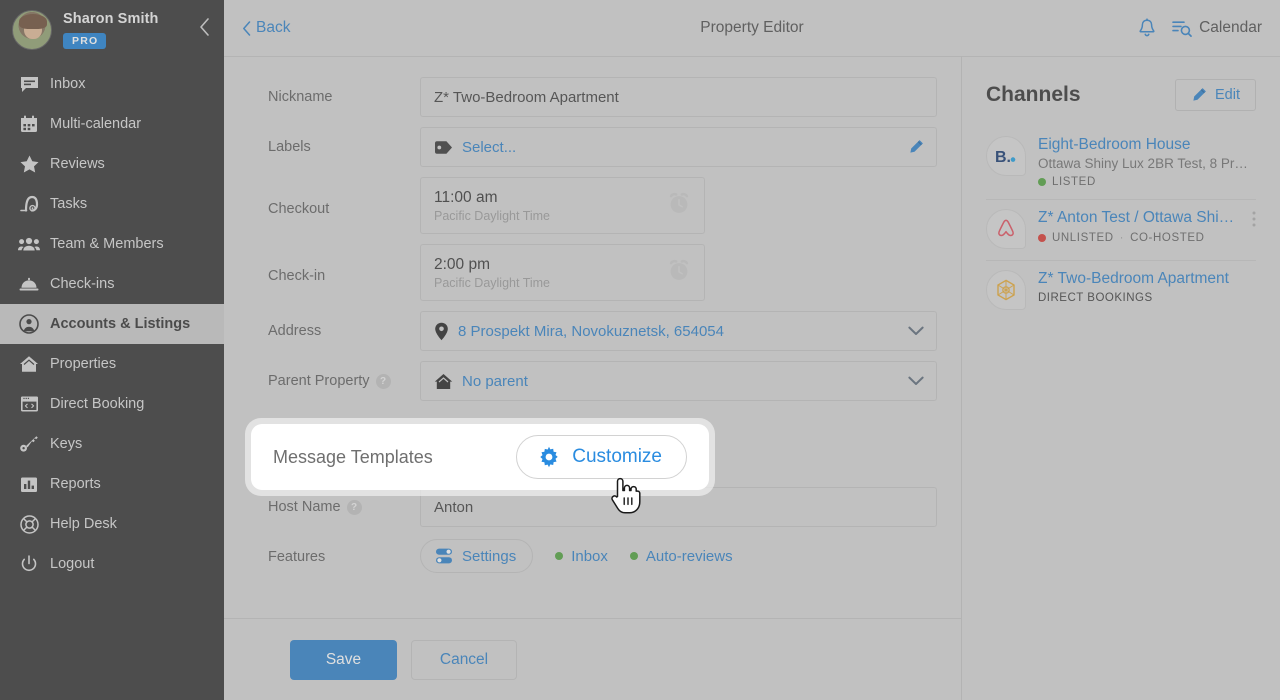 The height and width of the screenshot is (700, 1280). I want to click on features-list: Settings Inbox Auto-reviews, so click(678, 555).